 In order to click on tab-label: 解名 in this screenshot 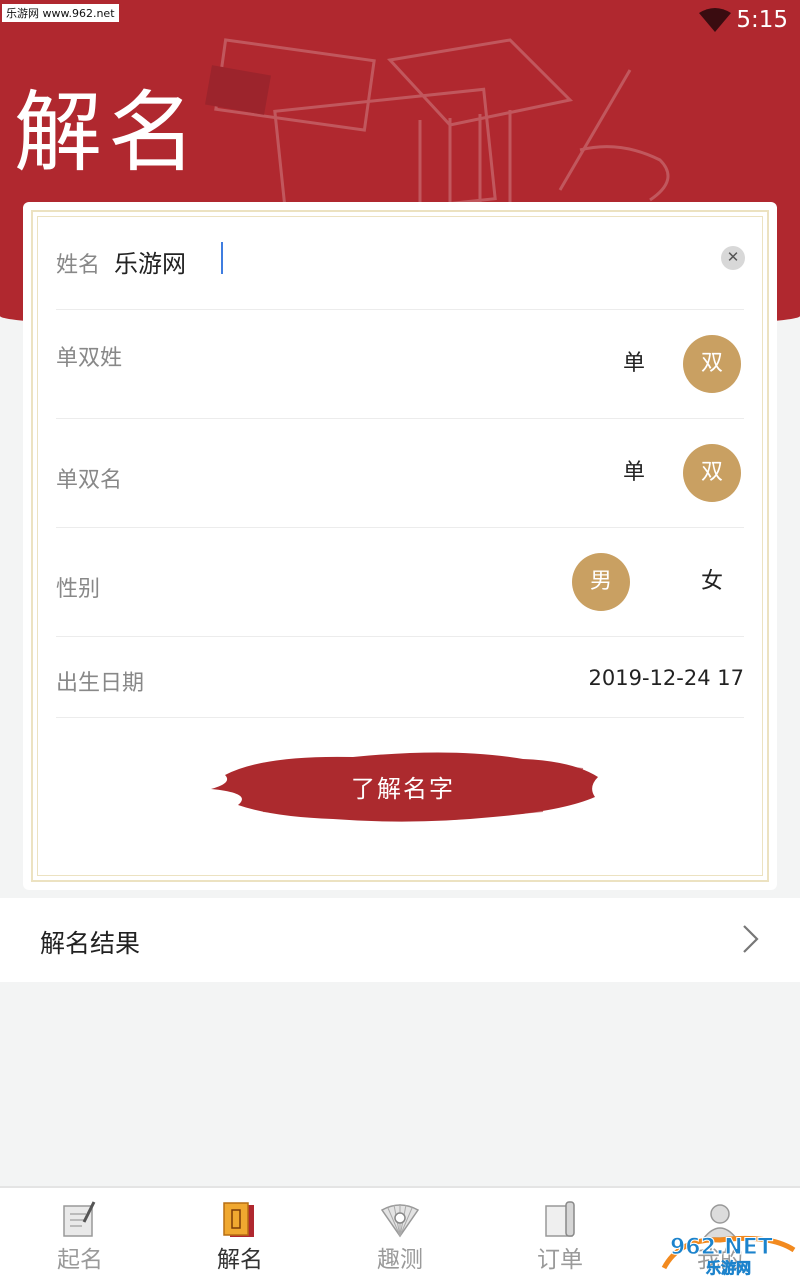, I will do `click(240, 1260)`.